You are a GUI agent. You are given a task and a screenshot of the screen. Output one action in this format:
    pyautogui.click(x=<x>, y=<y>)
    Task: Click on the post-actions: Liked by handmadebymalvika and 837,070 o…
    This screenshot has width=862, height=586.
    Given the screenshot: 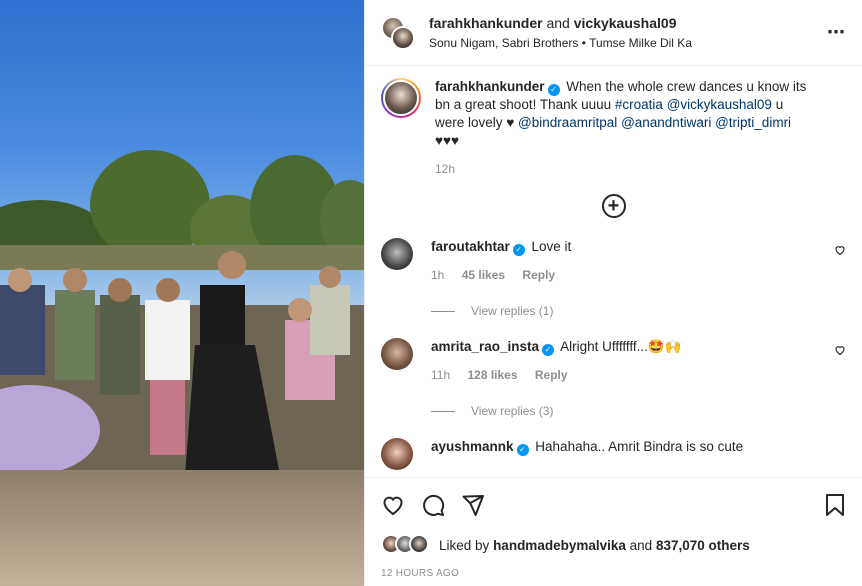 What is the action you would take?
    pyautogui.click(x=613, y=531)
    